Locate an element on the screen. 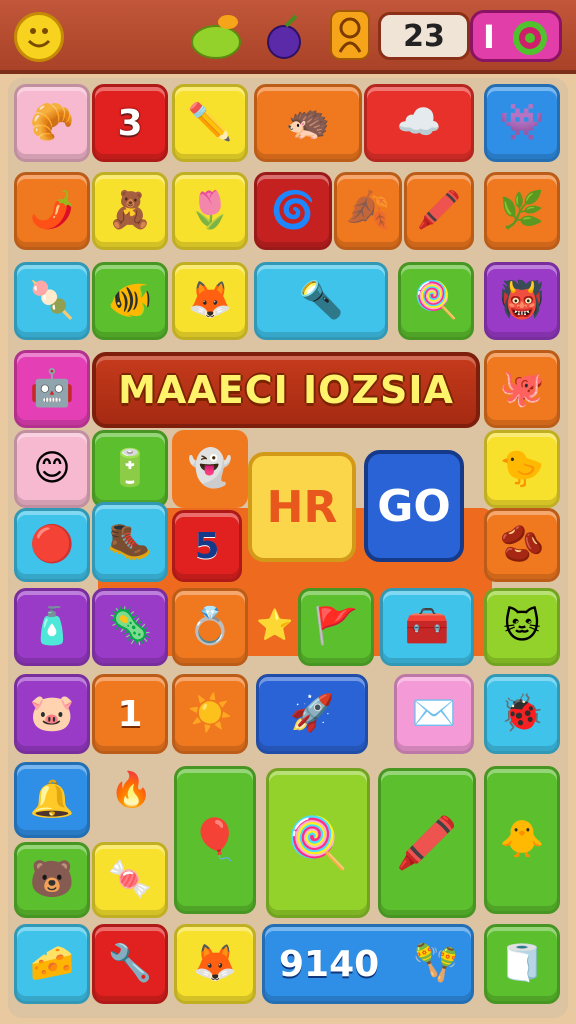 The width and height of the screenshot is (576, 1024). tile-roll: 🧻 is located at coordinates (522, 964).